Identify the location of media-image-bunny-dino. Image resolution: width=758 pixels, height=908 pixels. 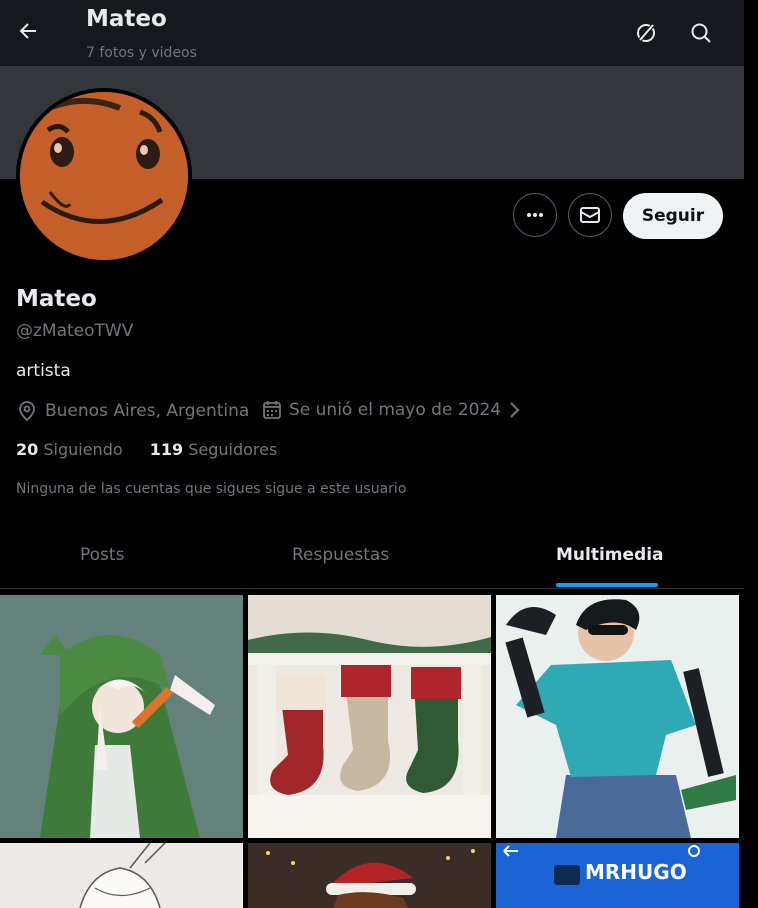
(121, 716).